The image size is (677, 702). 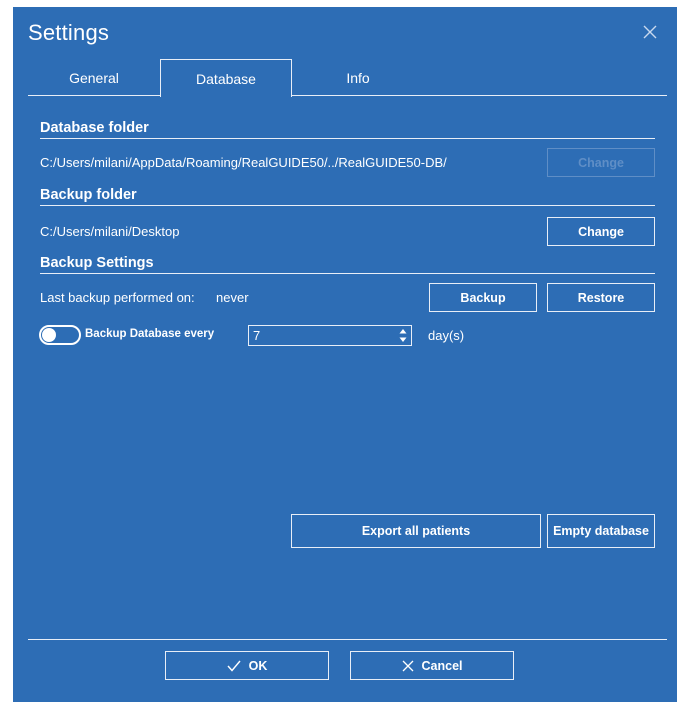 I want to click on backup-button: Backup, so click(x=483, y=297).